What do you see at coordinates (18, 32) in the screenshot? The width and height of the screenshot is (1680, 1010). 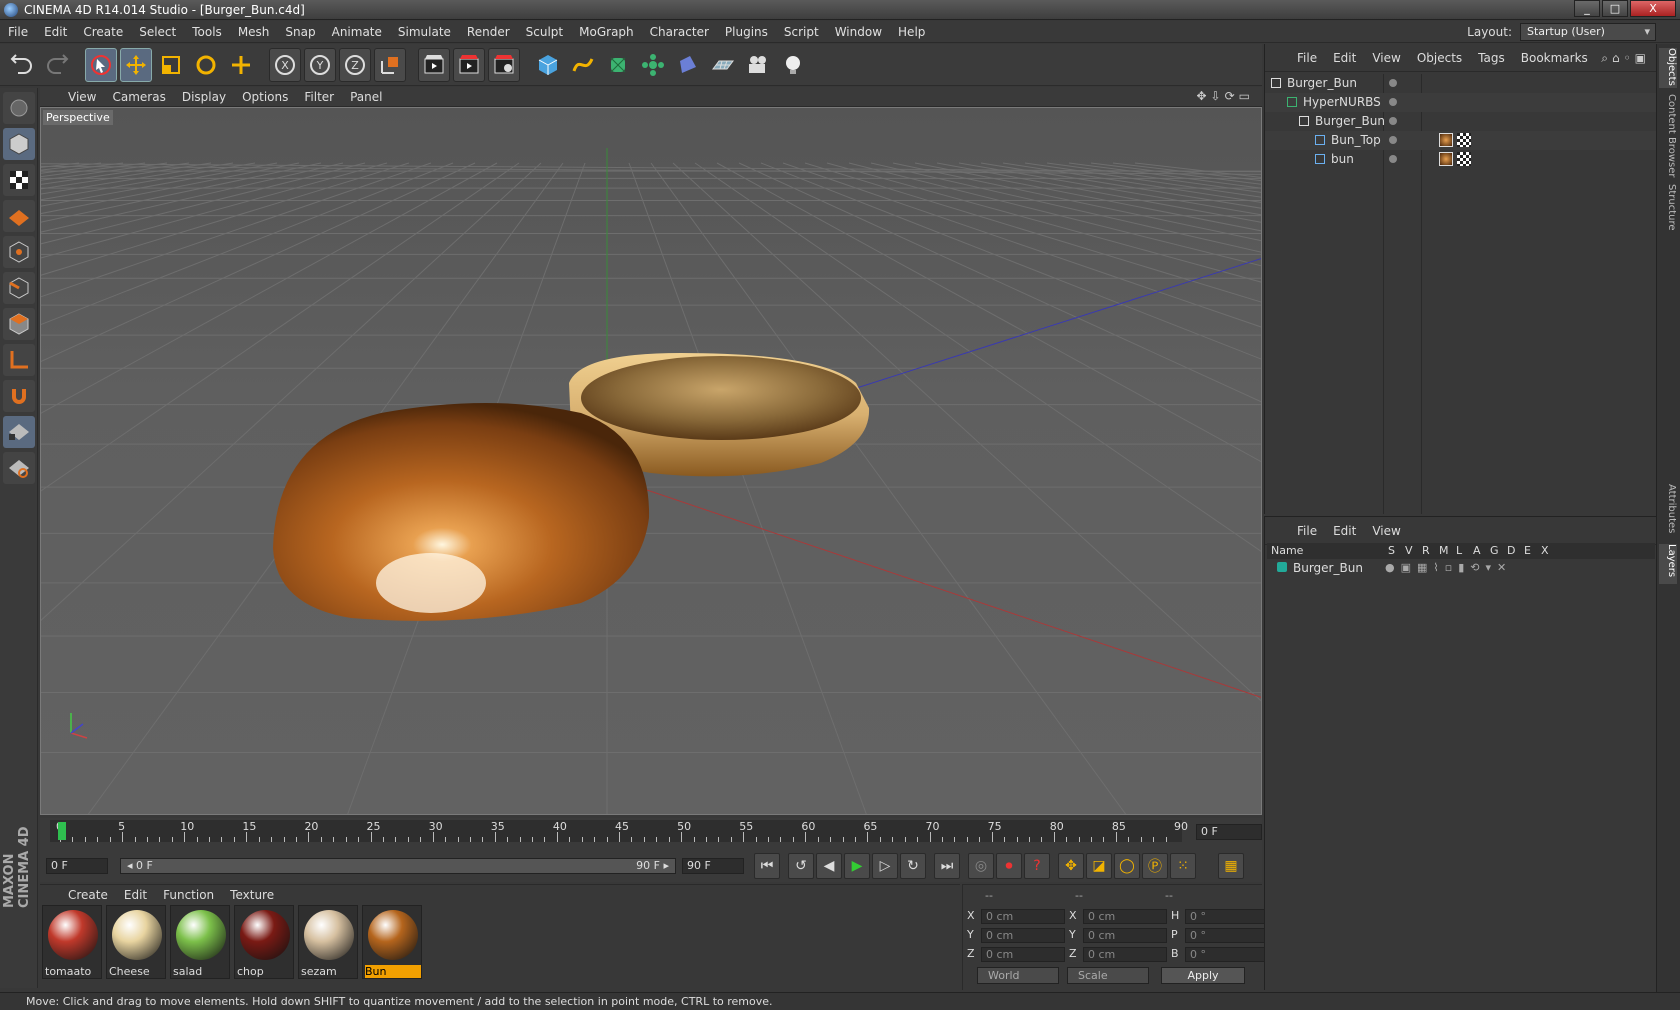 I see `menu-file: File` at bounding box center [18, 32].